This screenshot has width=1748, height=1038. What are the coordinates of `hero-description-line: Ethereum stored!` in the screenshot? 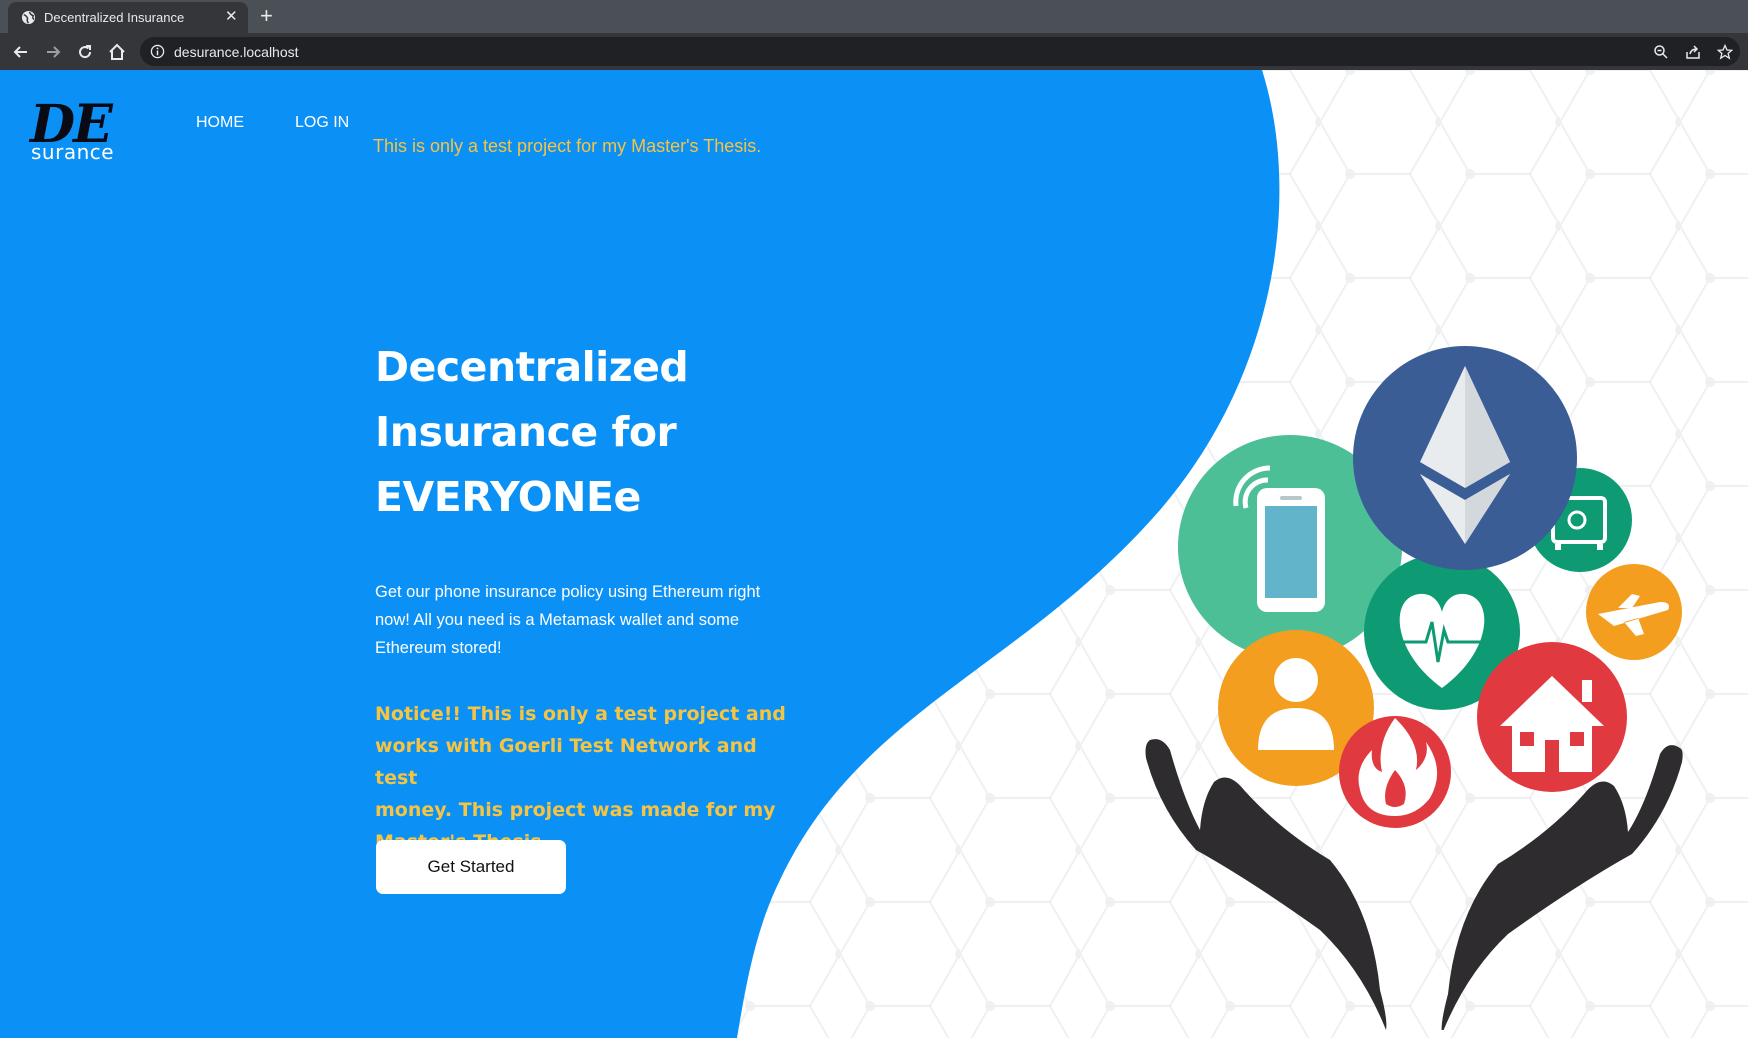 It's located at (438, 648).